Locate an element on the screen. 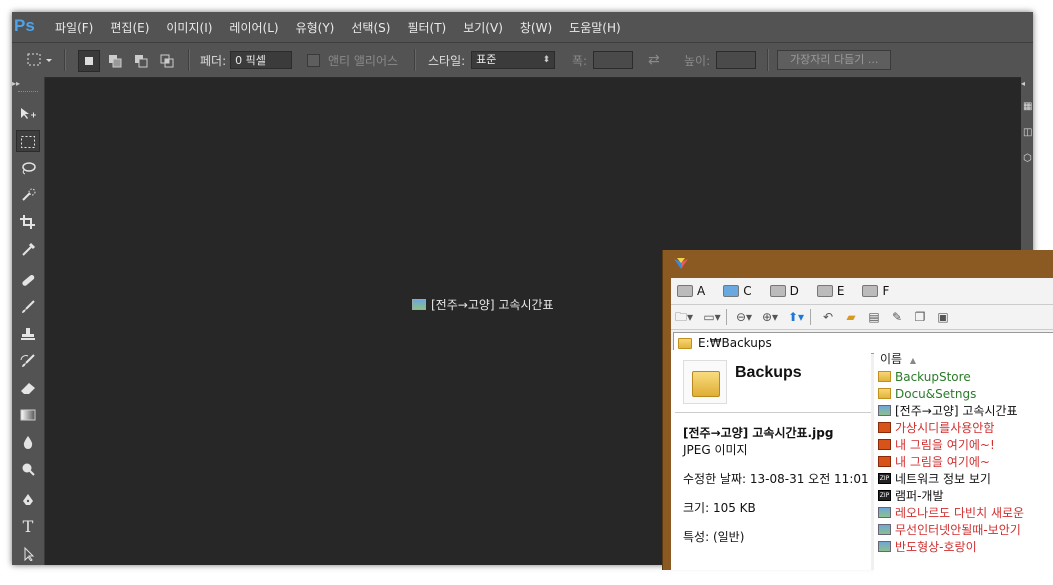 Image resolution: width=1053 pixels, height=585 pixels. drive-e: E is located at coordinates (830, 291).